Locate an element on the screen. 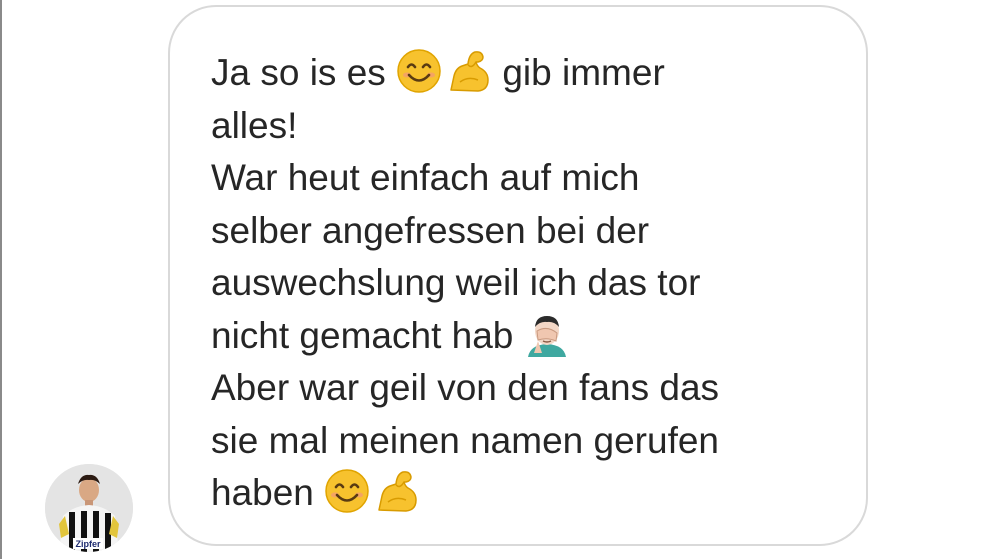 This screenshot has width=1000, height=559. message-line: sie mal meinen namen gerufen is located at coordinates (526, 441).